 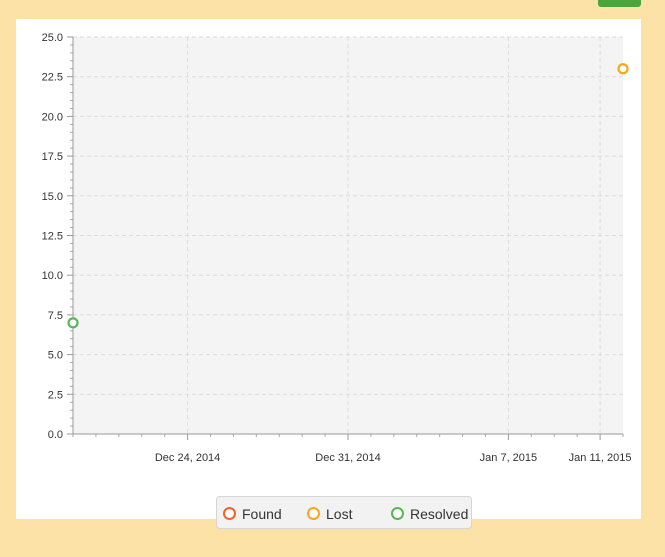 I want to click on y-tick-label: 0.0, so click(x=55, y=435).